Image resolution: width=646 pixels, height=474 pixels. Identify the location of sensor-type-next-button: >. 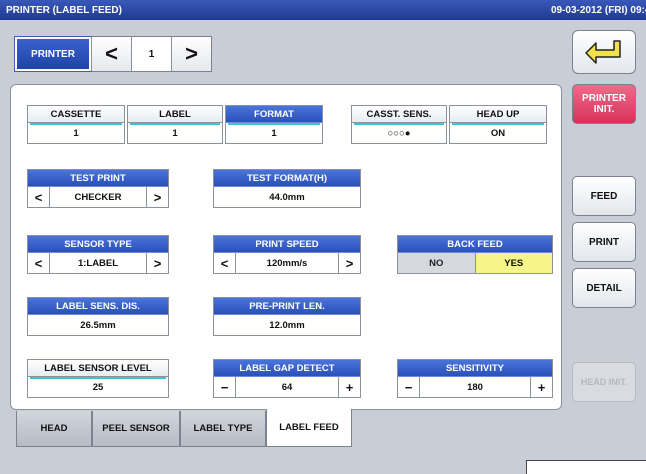
(157, 263).